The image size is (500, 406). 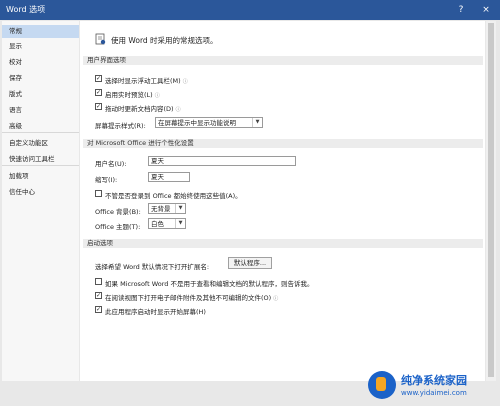 What do you see at coordinates (40, 78) in the screenshot?
I see `sidebar-item-save: 保存` at bounding box center [40, 78].